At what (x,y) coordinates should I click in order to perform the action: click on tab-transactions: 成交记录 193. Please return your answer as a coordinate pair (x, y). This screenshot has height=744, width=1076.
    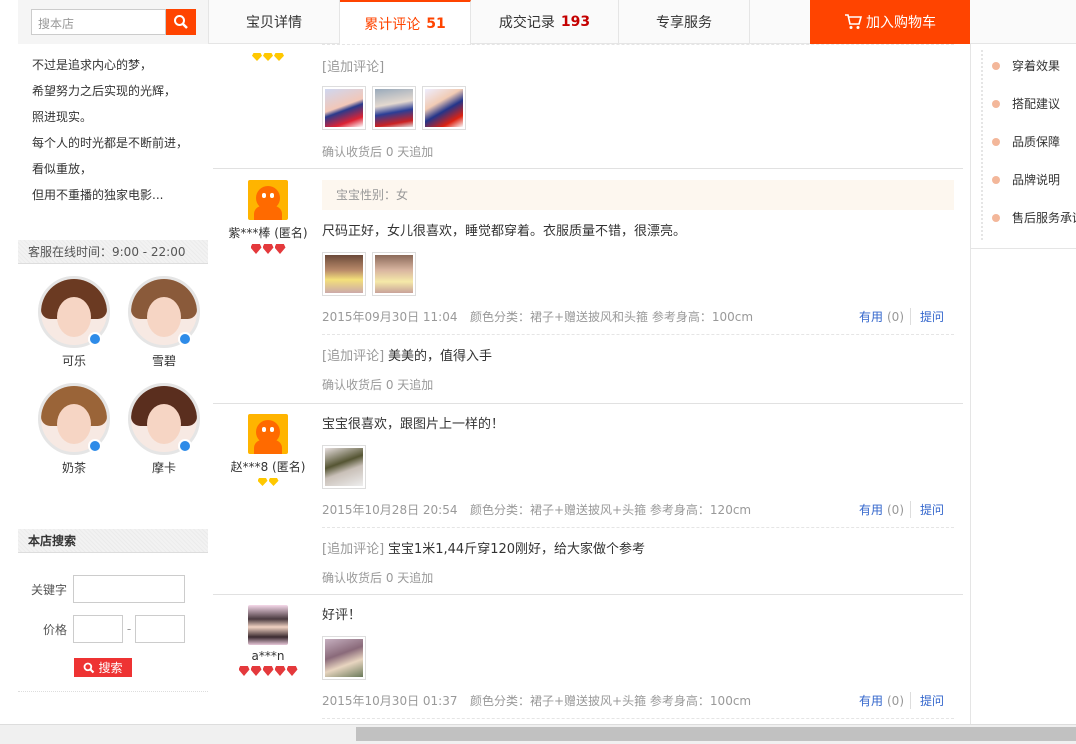
    Looking at the image, I should click on (545, 22).